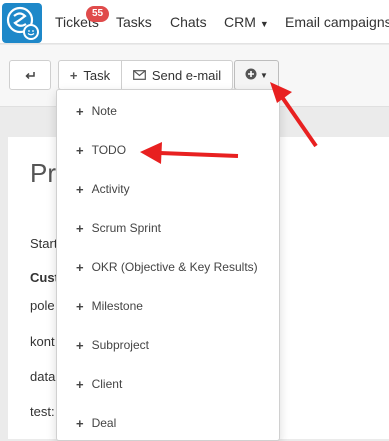 The width and height of the screenshot is (389, 441). What do you see at coordinates (174, 267) in the screenshot?
I see `menu-item-label: OKR (Objective & Key Results)` at bounding box center [174, 267].